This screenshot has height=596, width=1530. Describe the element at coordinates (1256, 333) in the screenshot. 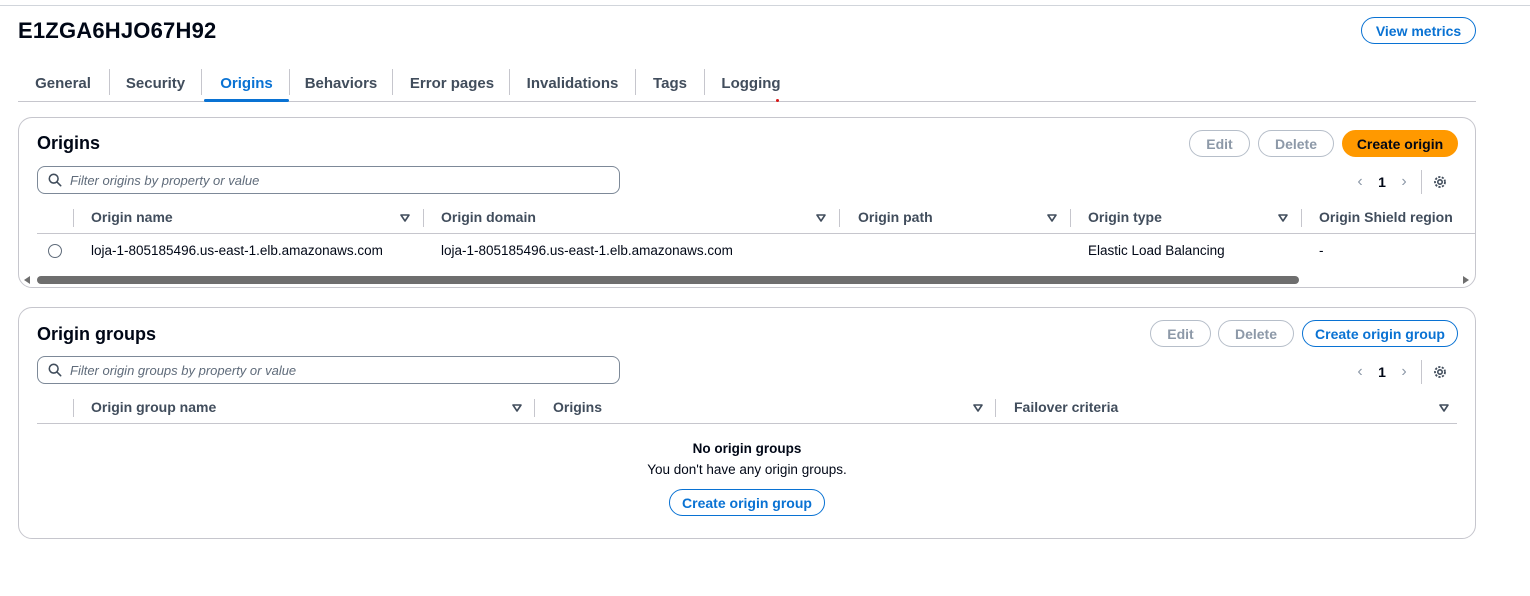

I see `delete-origin-group-button: Delete` at that location.